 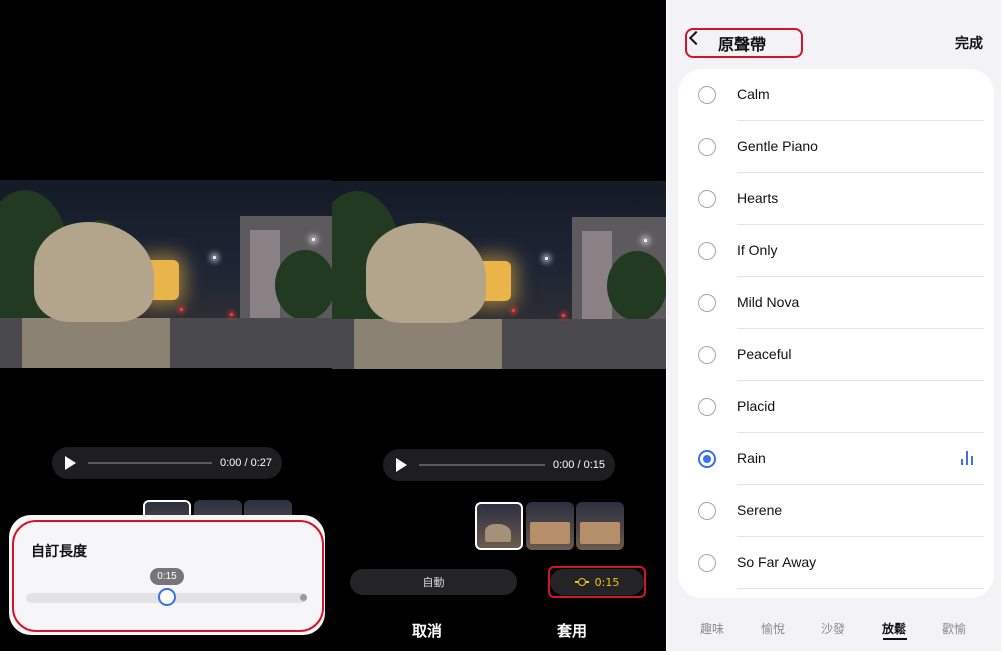 What do you see at coordinates (836, 251) in the screenshot?
I see `track-item-if-only: If Only` at bounding box center [836, 251].